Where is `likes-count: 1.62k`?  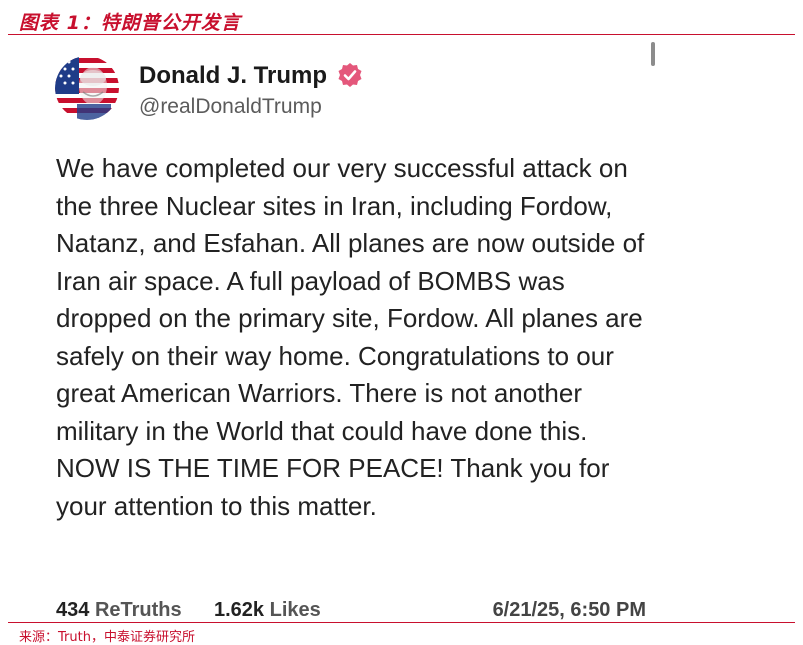 likes-count: 1.62k is located at coordinates (239, 610).